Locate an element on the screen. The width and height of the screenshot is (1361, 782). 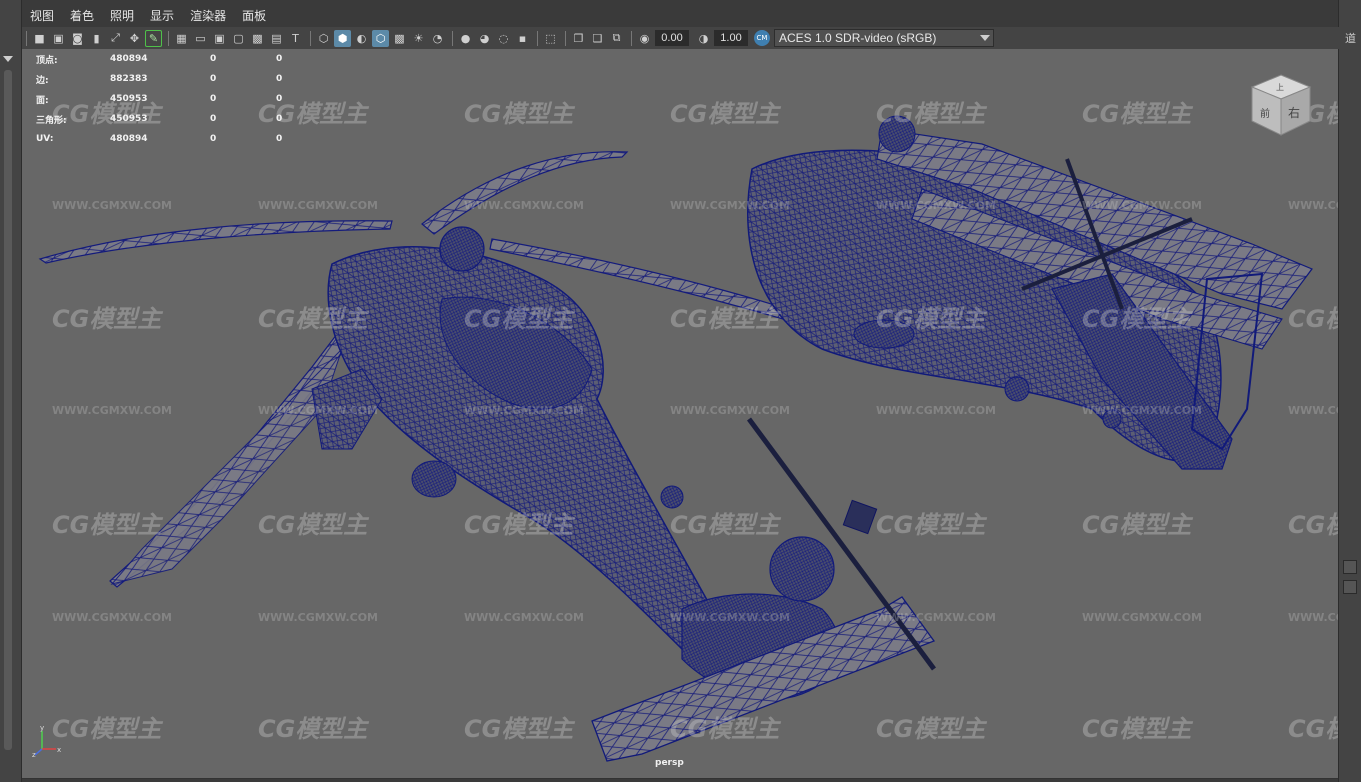
wireframe-on-shaded-icon: ⬡ is located at coordinates (380, 38).